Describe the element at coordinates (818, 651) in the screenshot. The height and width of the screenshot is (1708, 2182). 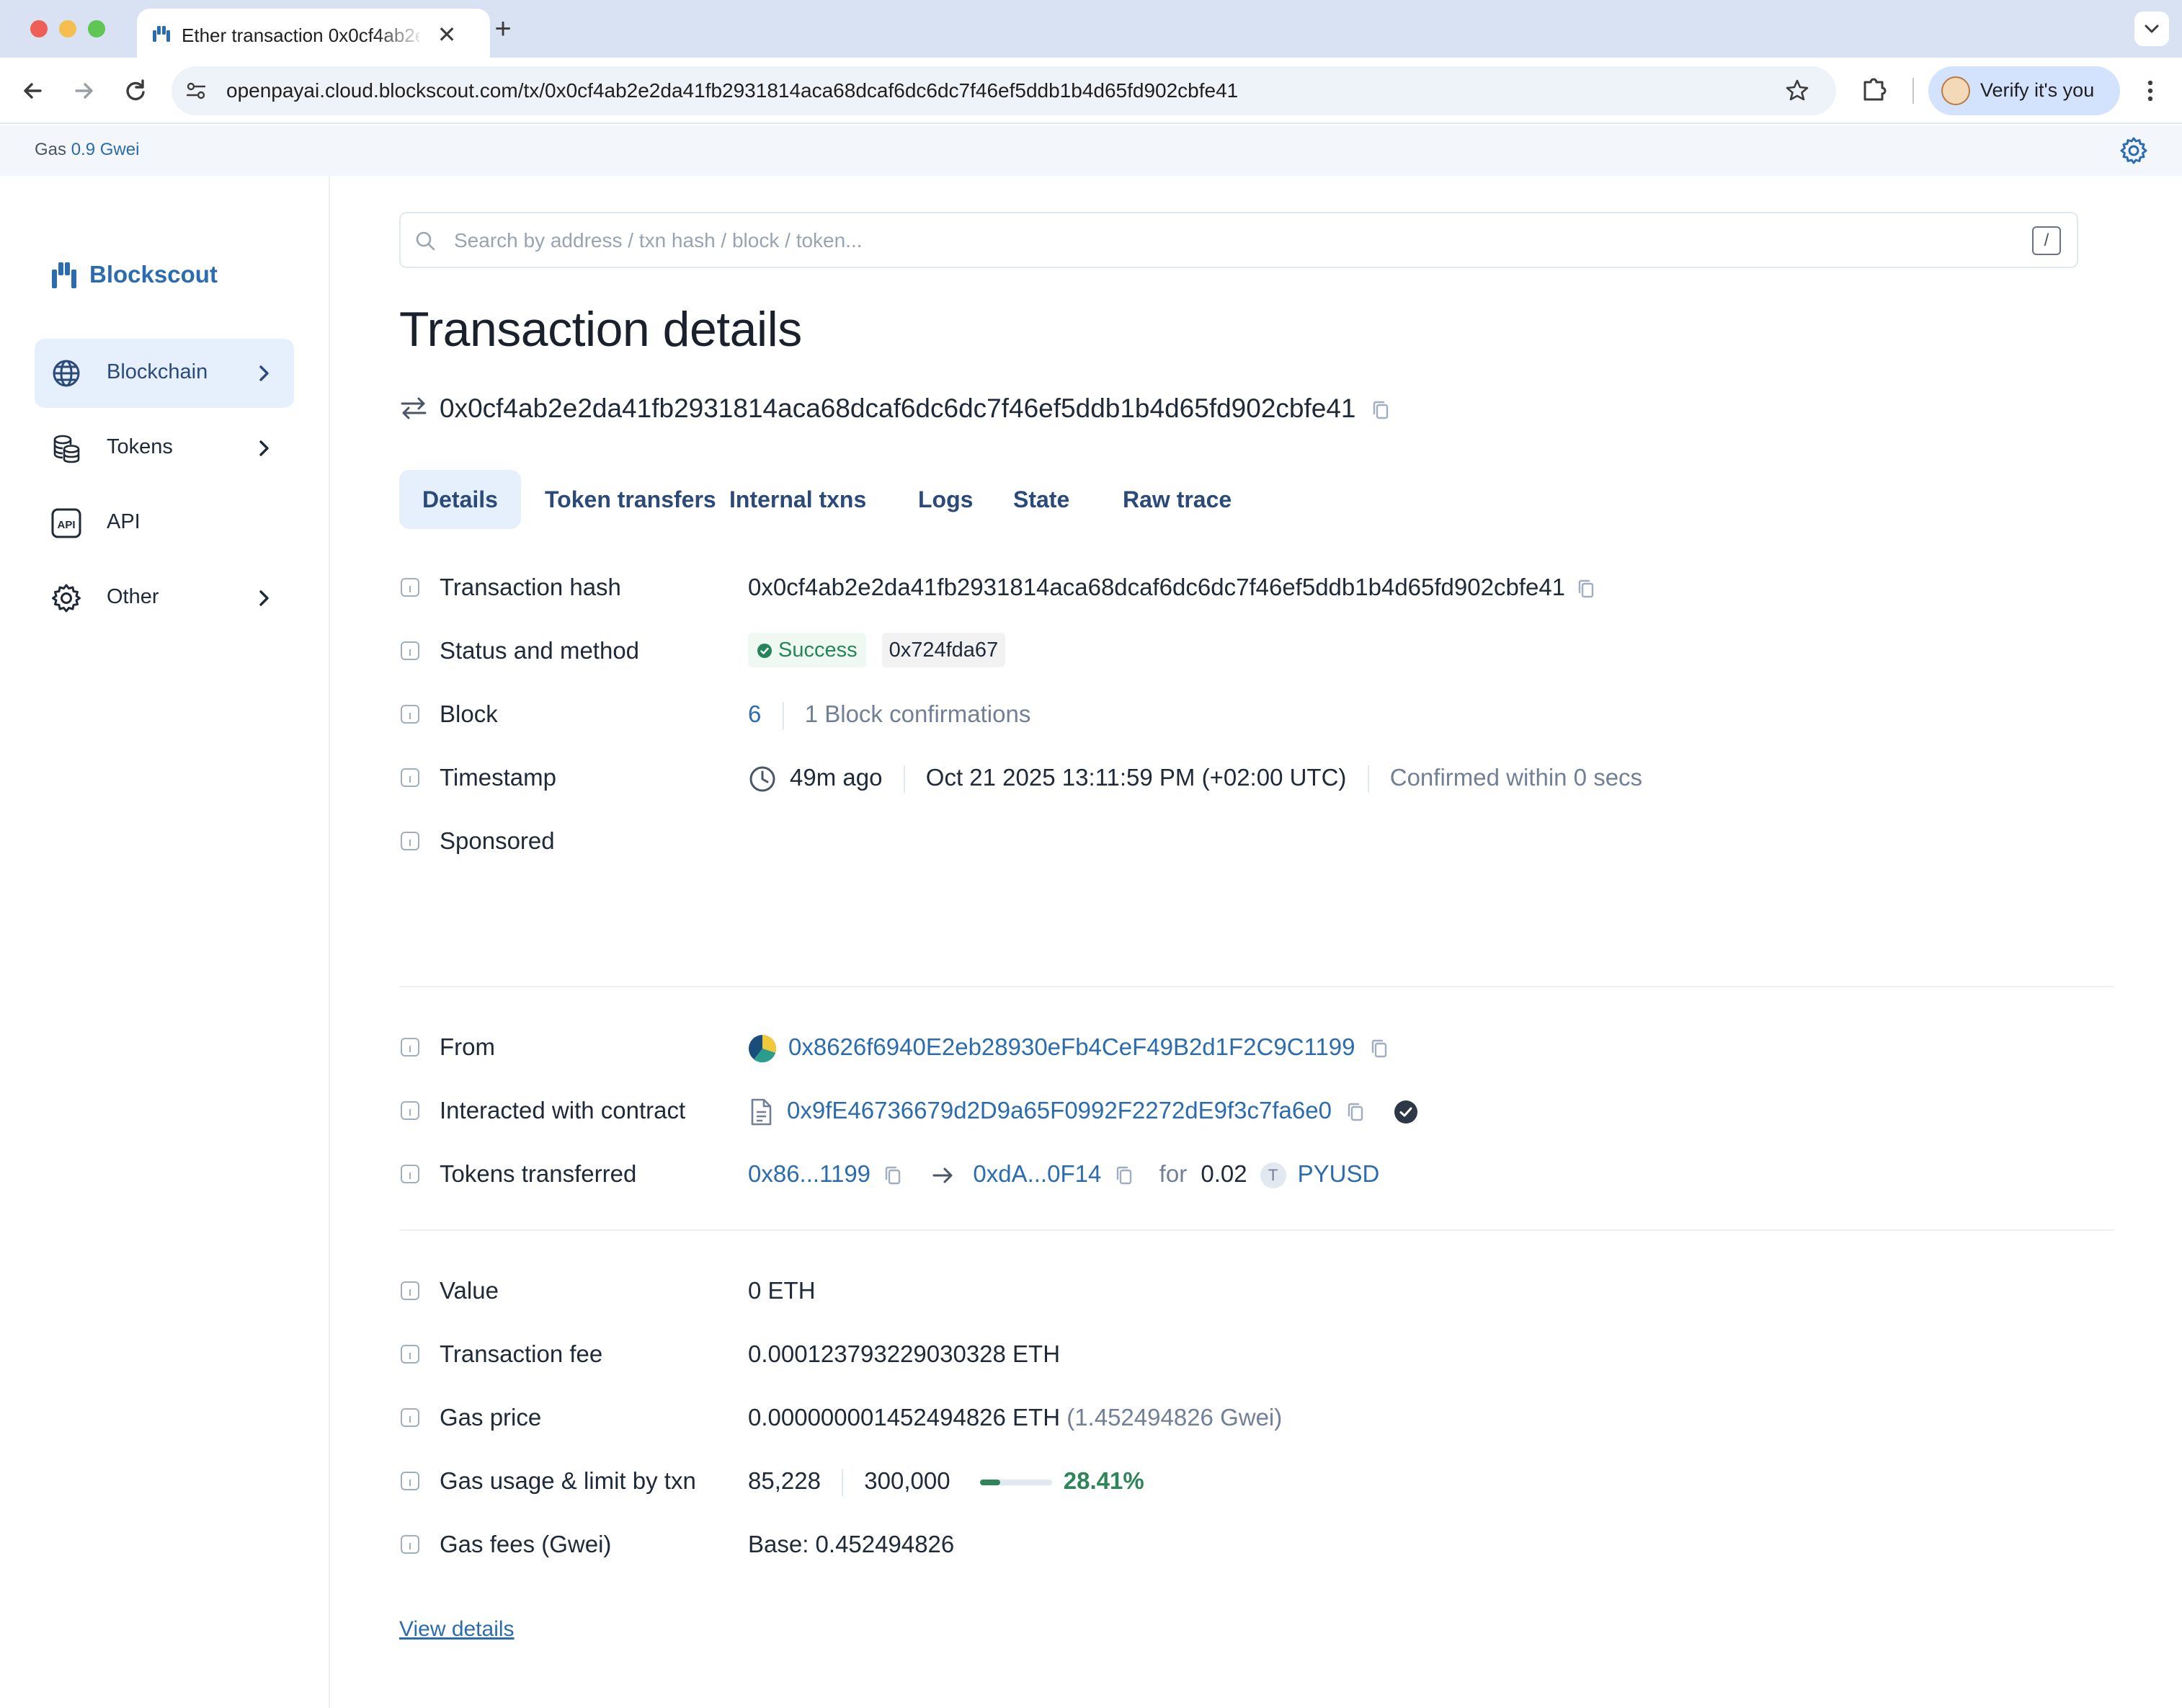
I see `status-text: Success` at that location.